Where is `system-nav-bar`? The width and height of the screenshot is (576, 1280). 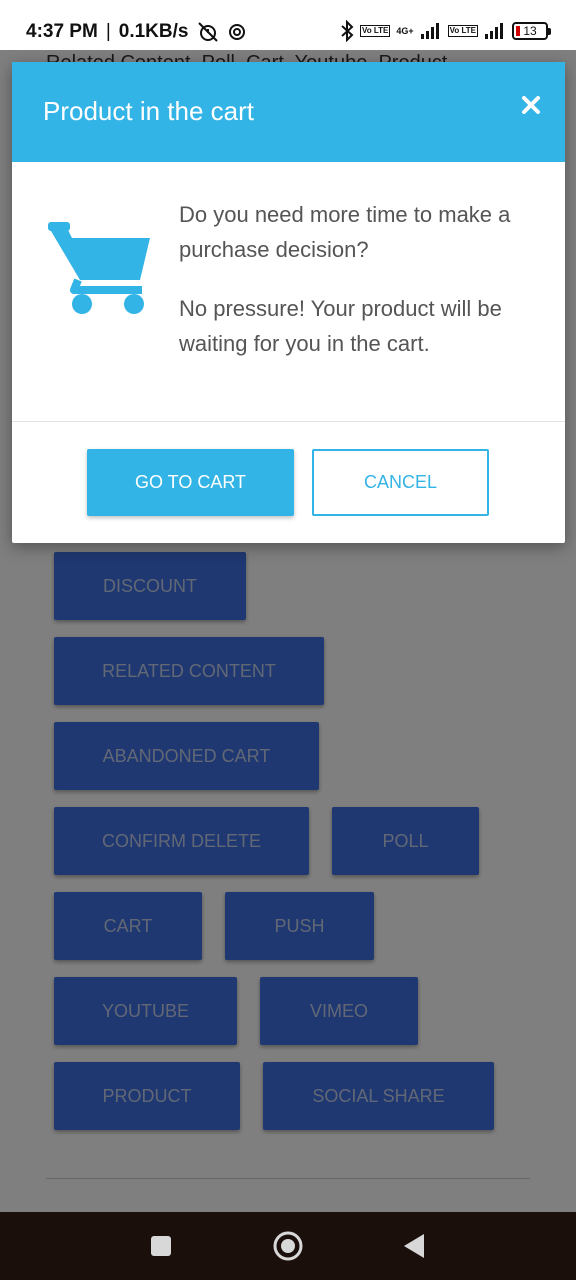
system-nav-bar is located at coordinates (288, 1246).